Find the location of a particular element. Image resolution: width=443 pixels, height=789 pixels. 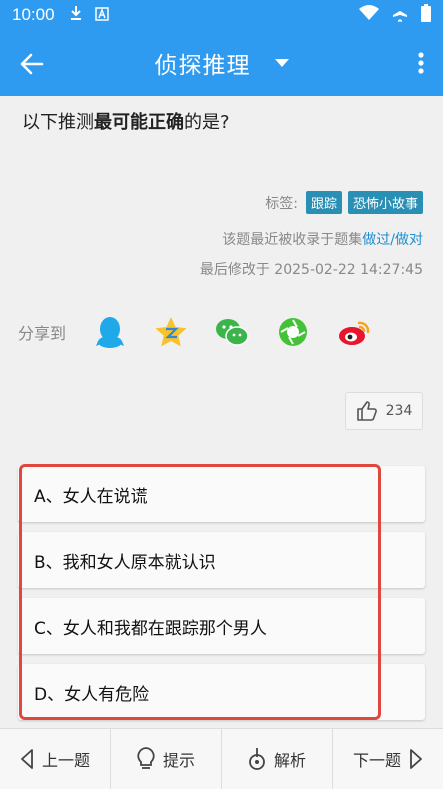

download-icon is located at coordinates (76, 15).